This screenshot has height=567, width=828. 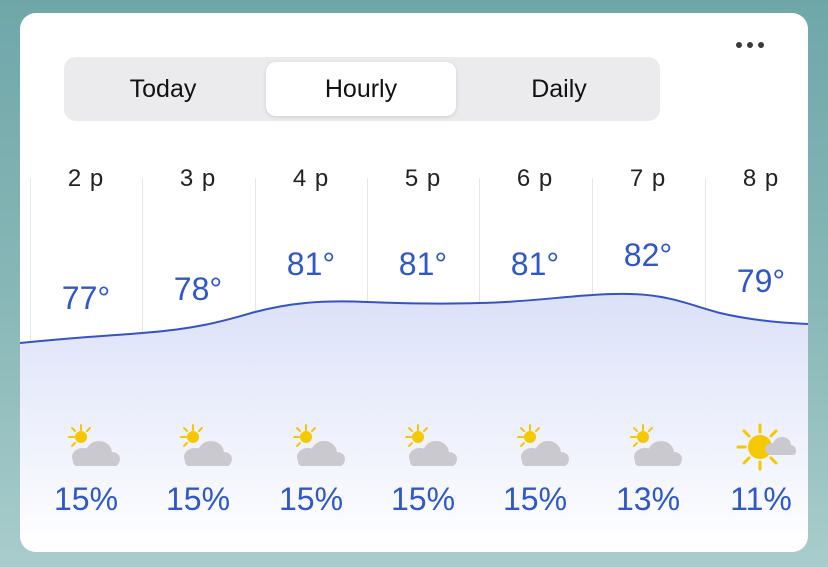 I want to click on hour-label: 2 p, so click(x=86, y=178).